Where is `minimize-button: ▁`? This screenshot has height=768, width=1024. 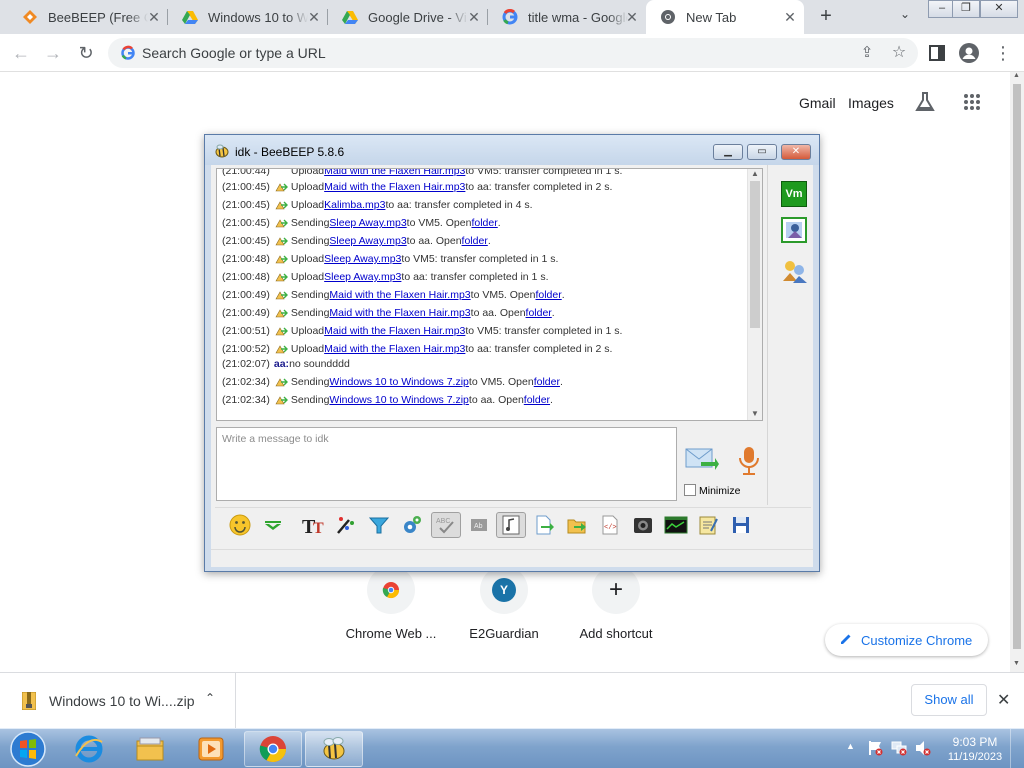
minimize-button: ▁ is located at coordinates (728, 152).